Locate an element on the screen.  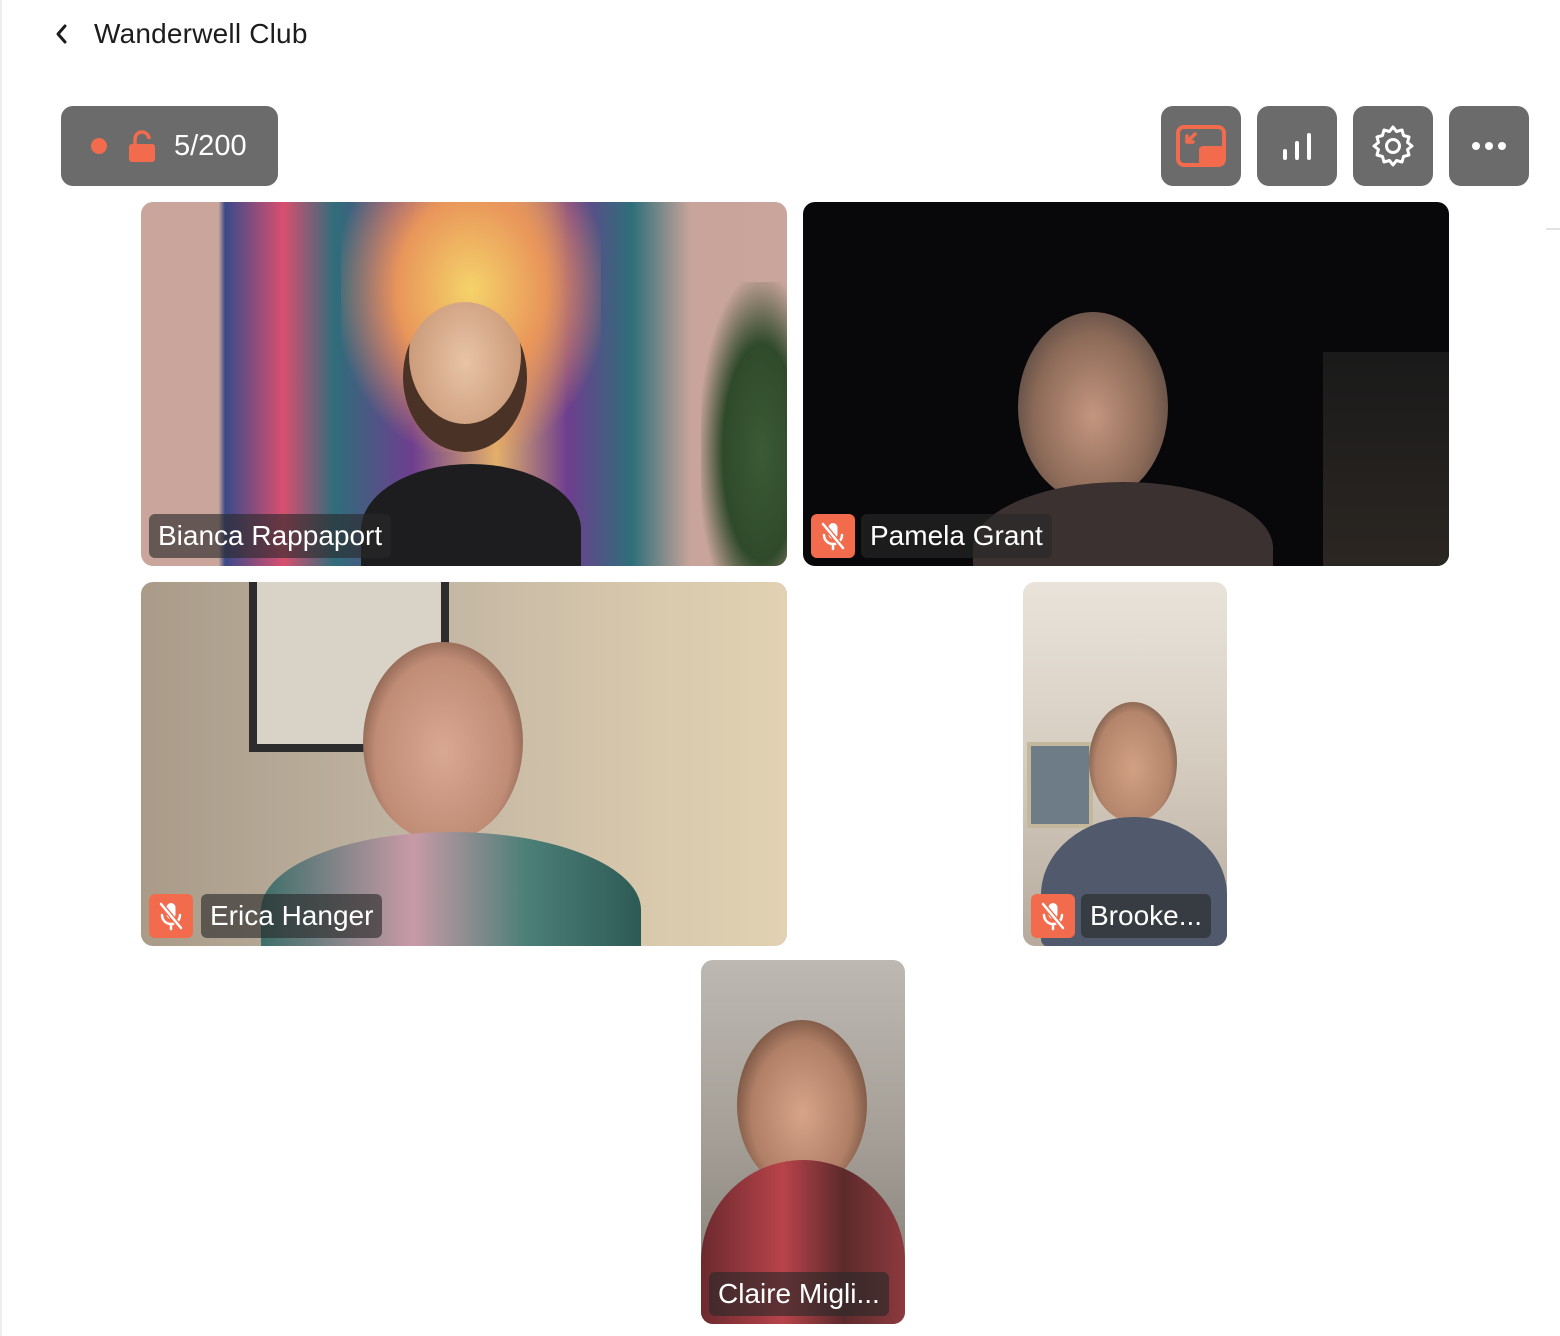
room-status-pill: 5/200 is located at coordinates (169, 146).